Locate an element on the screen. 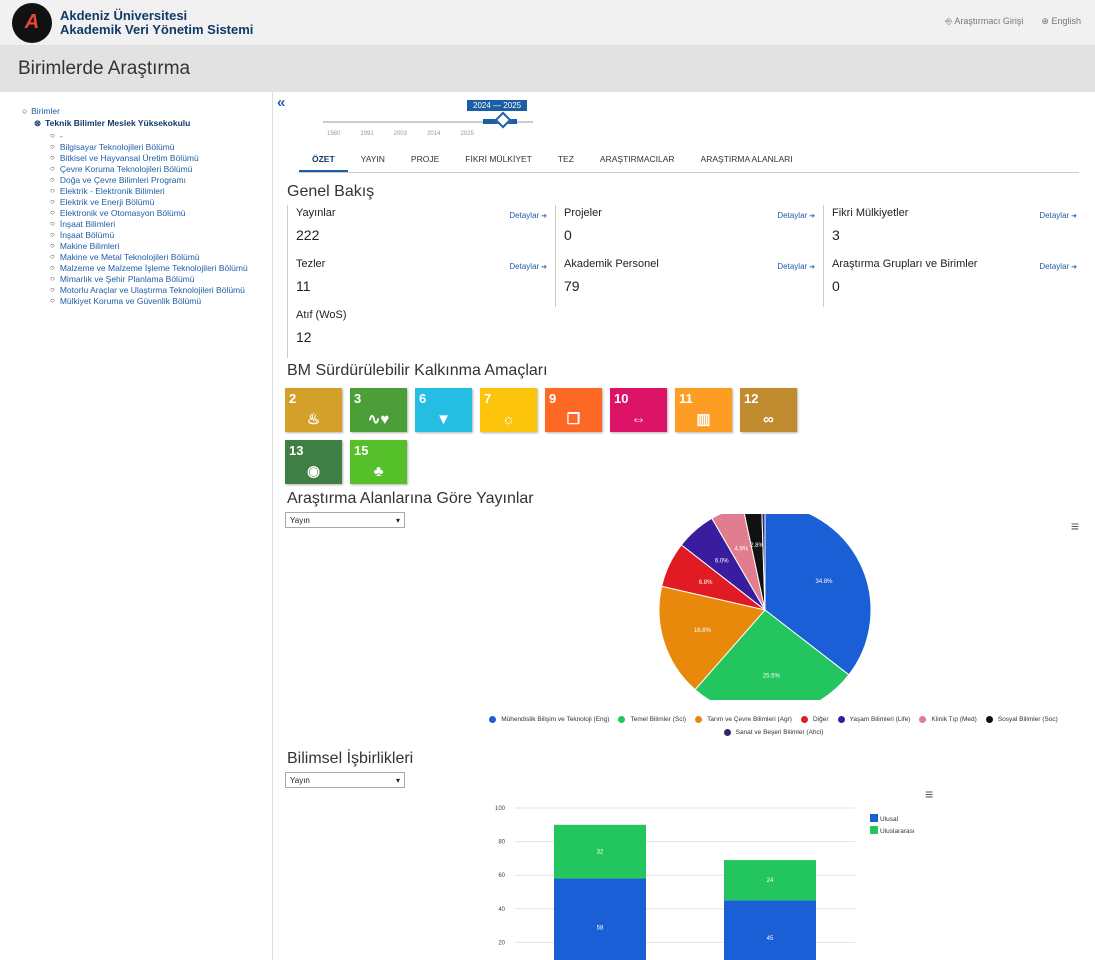  stat-card: Tezler 11 Detaylar ➔ is located at coordinates (421, 281).